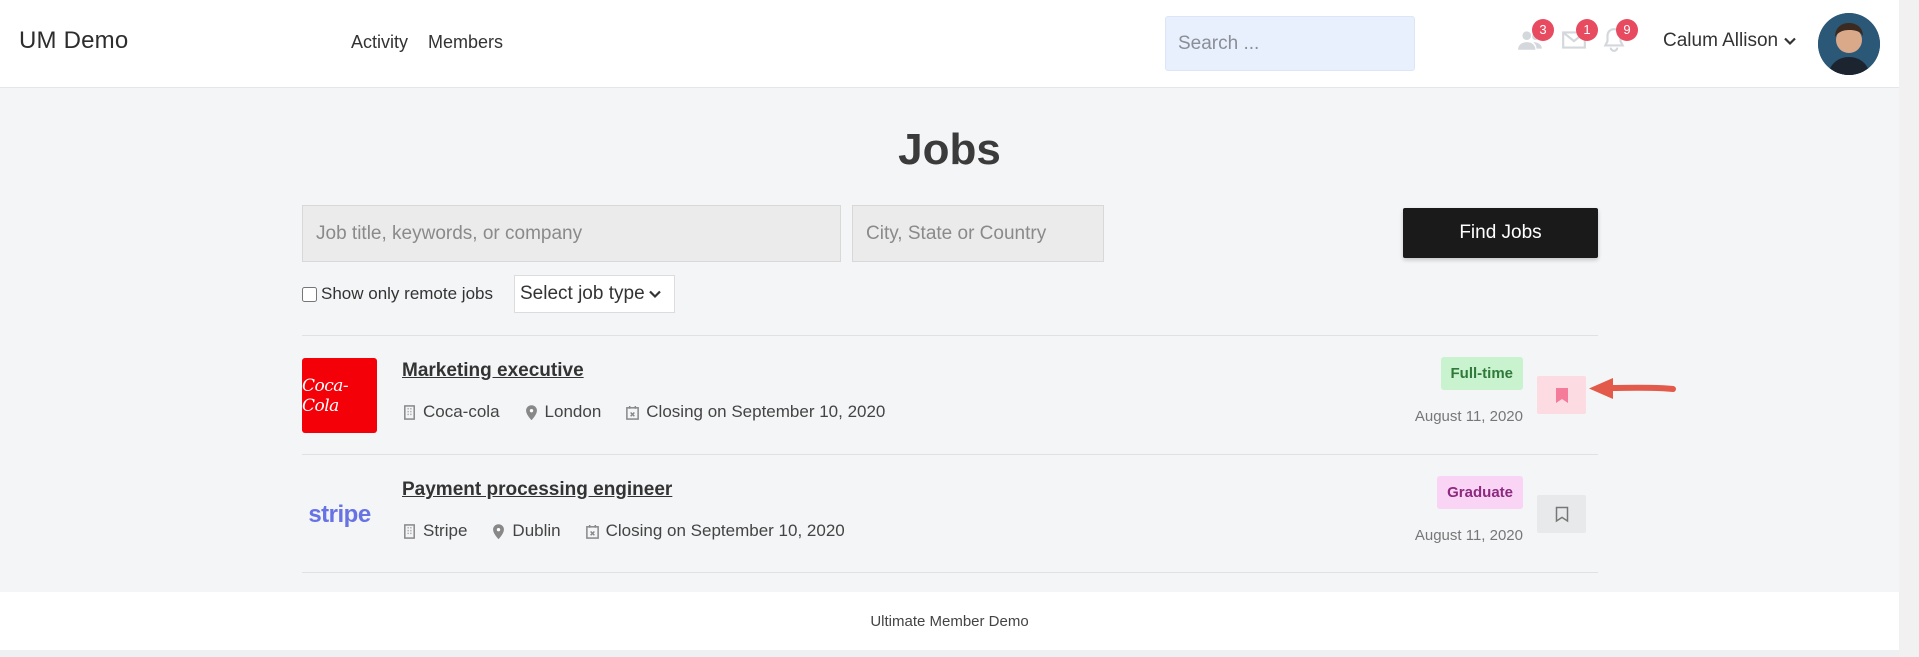 Image resolution: width=1919 pixels, height=657 pixels. I want to click on user-name: Calum Allison, so click(1721, 40).